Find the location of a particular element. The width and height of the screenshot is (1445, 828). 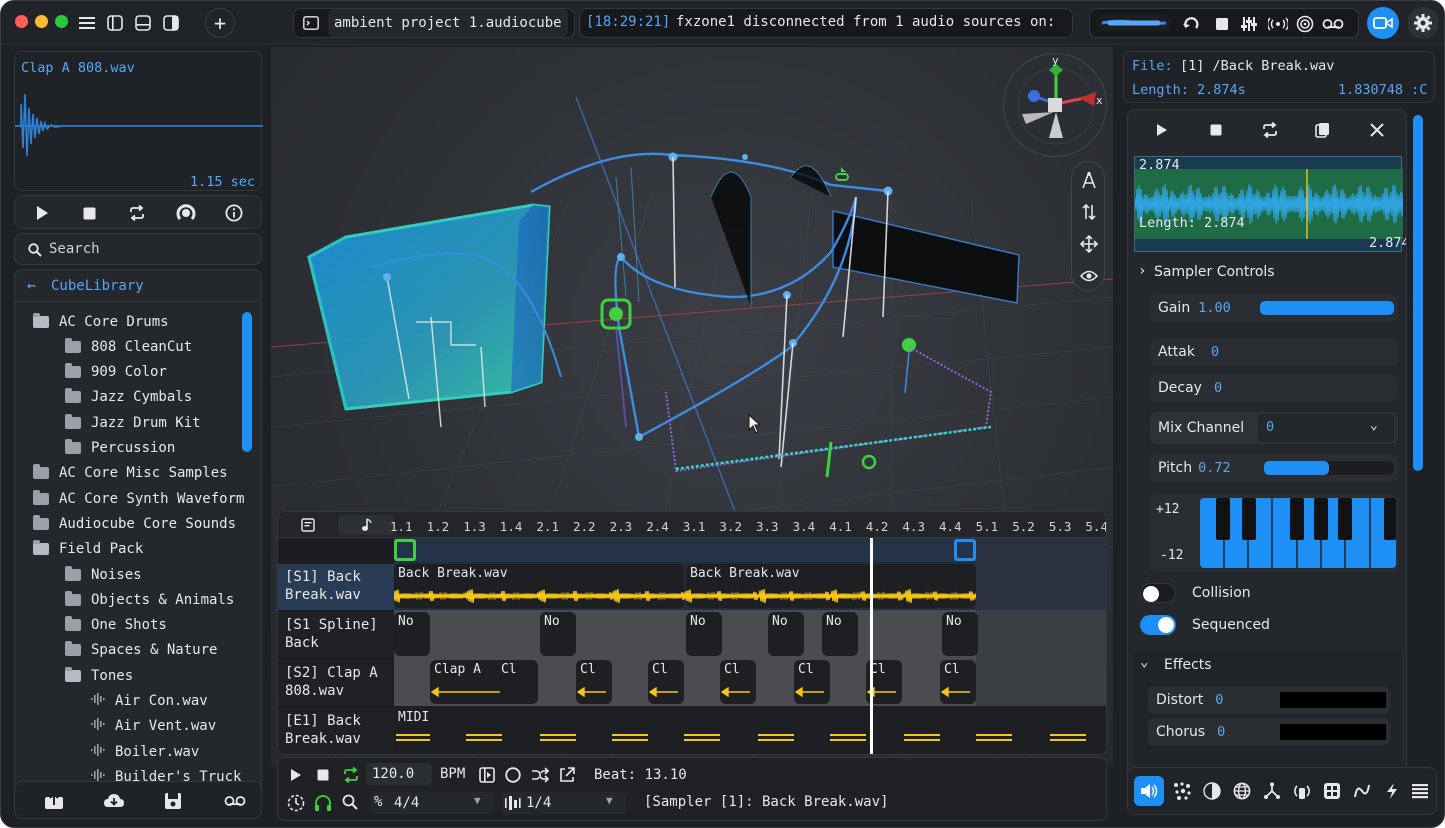

library-scrollbar is located at coordinates (247, 382).